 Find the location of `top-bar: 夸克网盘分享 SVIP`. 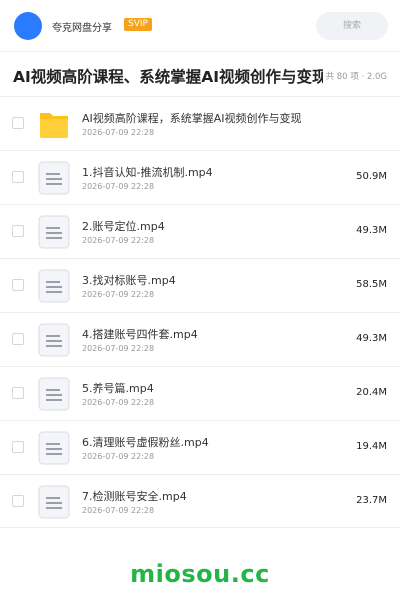

top-bar: 夸克网盘分享 SVIP is located at coordinates (200, 26).